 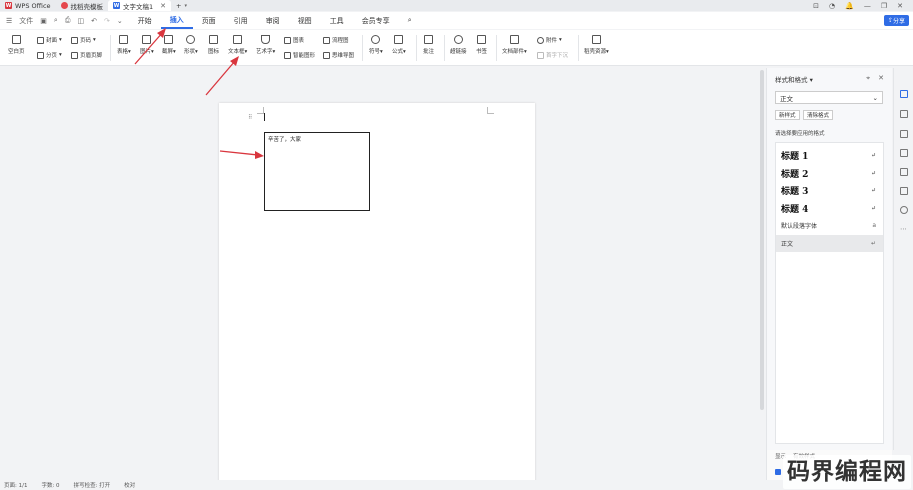 I want to click on page-break-icon, so click(x=40, y=55).